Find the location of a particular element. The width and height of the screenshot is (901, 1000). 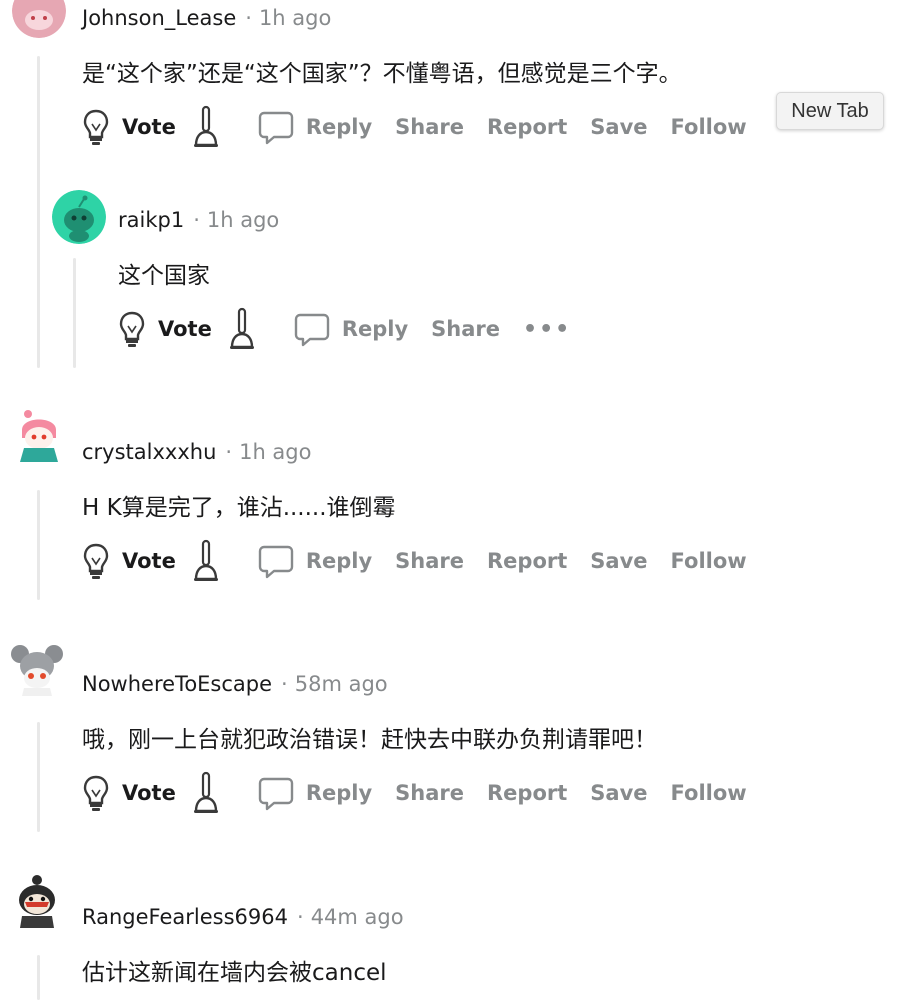

username: raikp1 is located at coordinates (151, 220).